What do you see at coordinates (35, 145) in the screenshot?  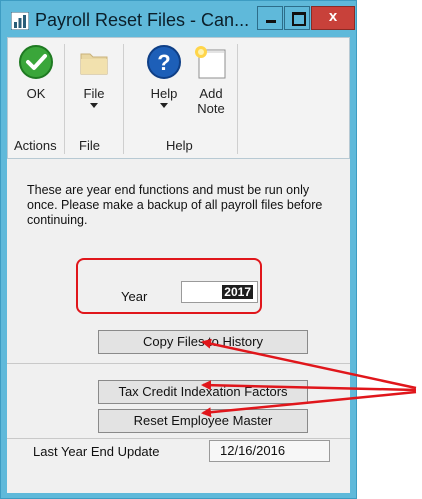 I see `group-label-actions: Actions` at bounding box center [35, 145].